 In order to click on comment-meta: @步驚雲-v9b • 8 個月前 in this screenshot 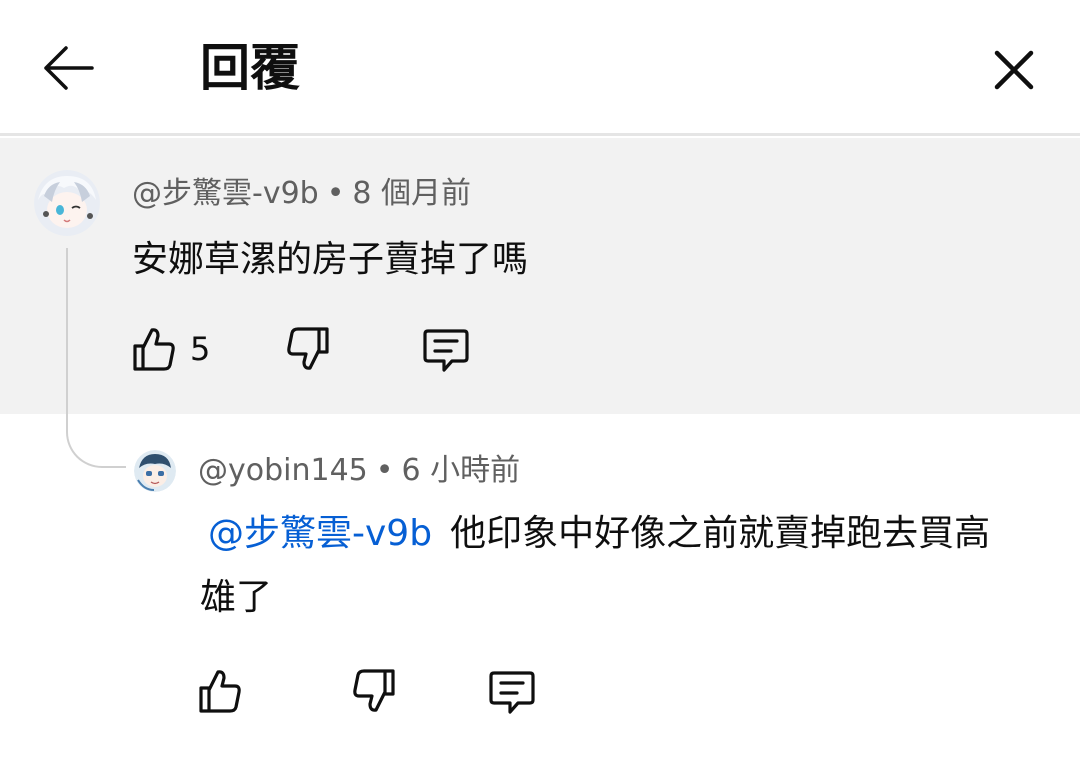, I will do `click(301, 194)`.